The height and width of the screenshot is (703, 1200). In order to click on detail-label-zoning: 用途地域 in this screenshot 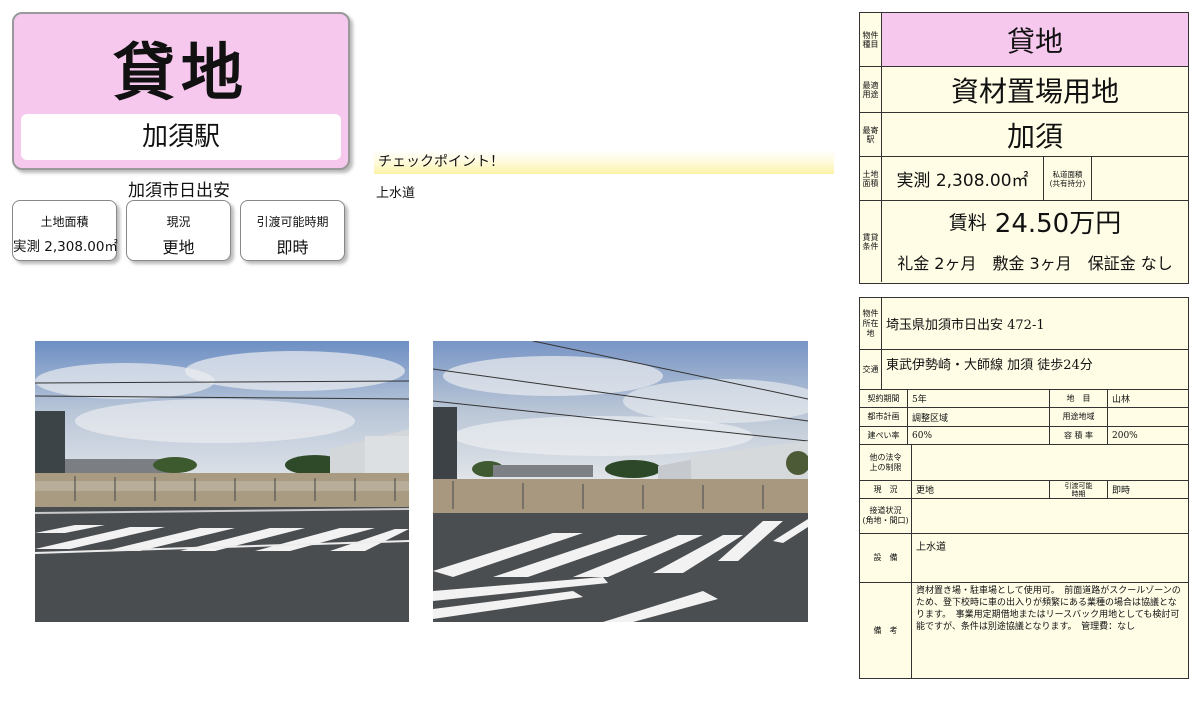, I will do `click(1079, 417)`.